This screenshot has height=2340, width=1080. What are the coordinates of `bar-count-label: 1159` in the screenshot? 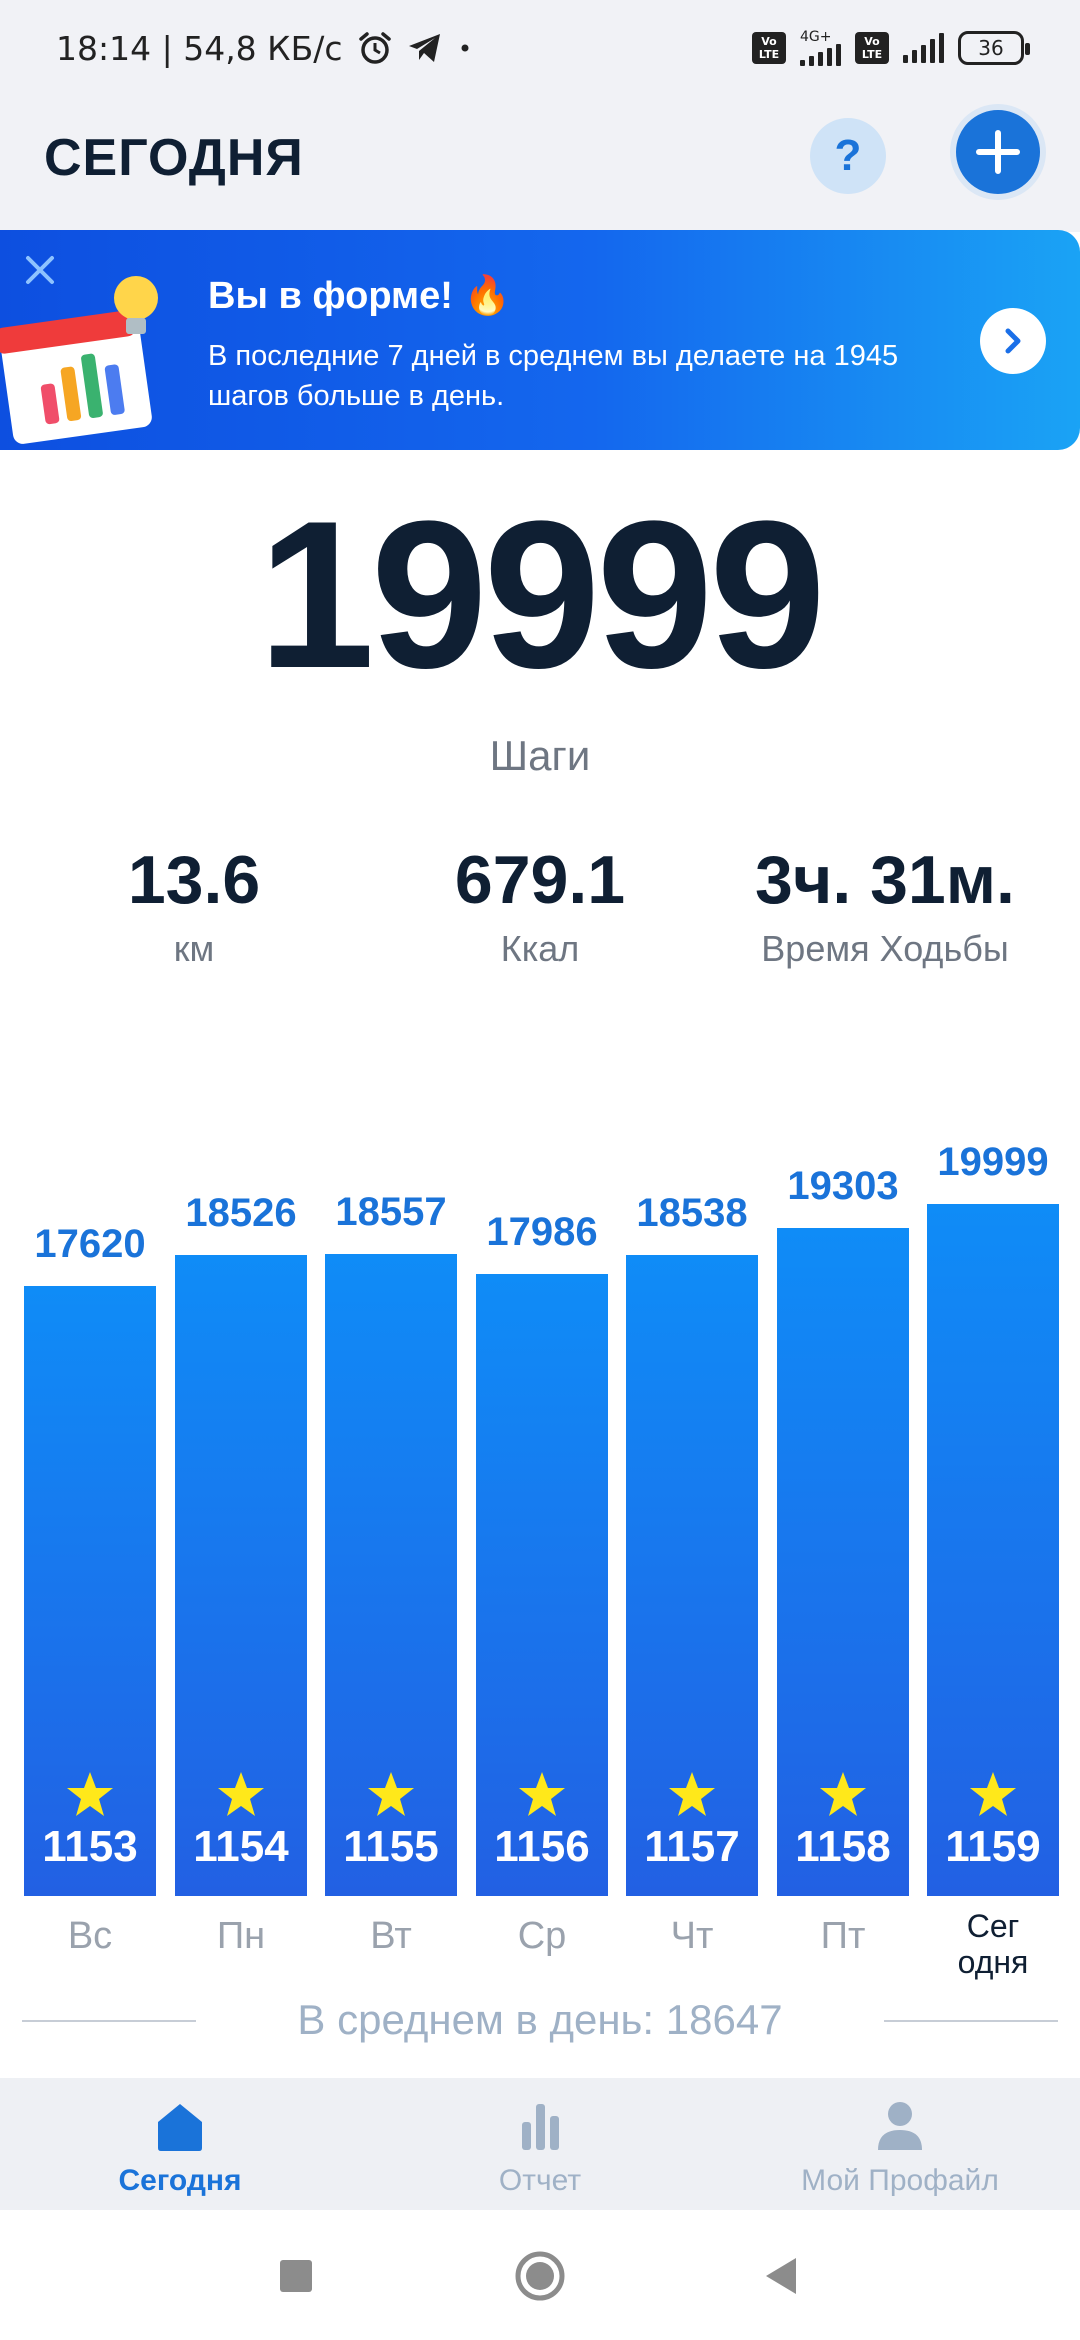 It's located at (993, 1846).